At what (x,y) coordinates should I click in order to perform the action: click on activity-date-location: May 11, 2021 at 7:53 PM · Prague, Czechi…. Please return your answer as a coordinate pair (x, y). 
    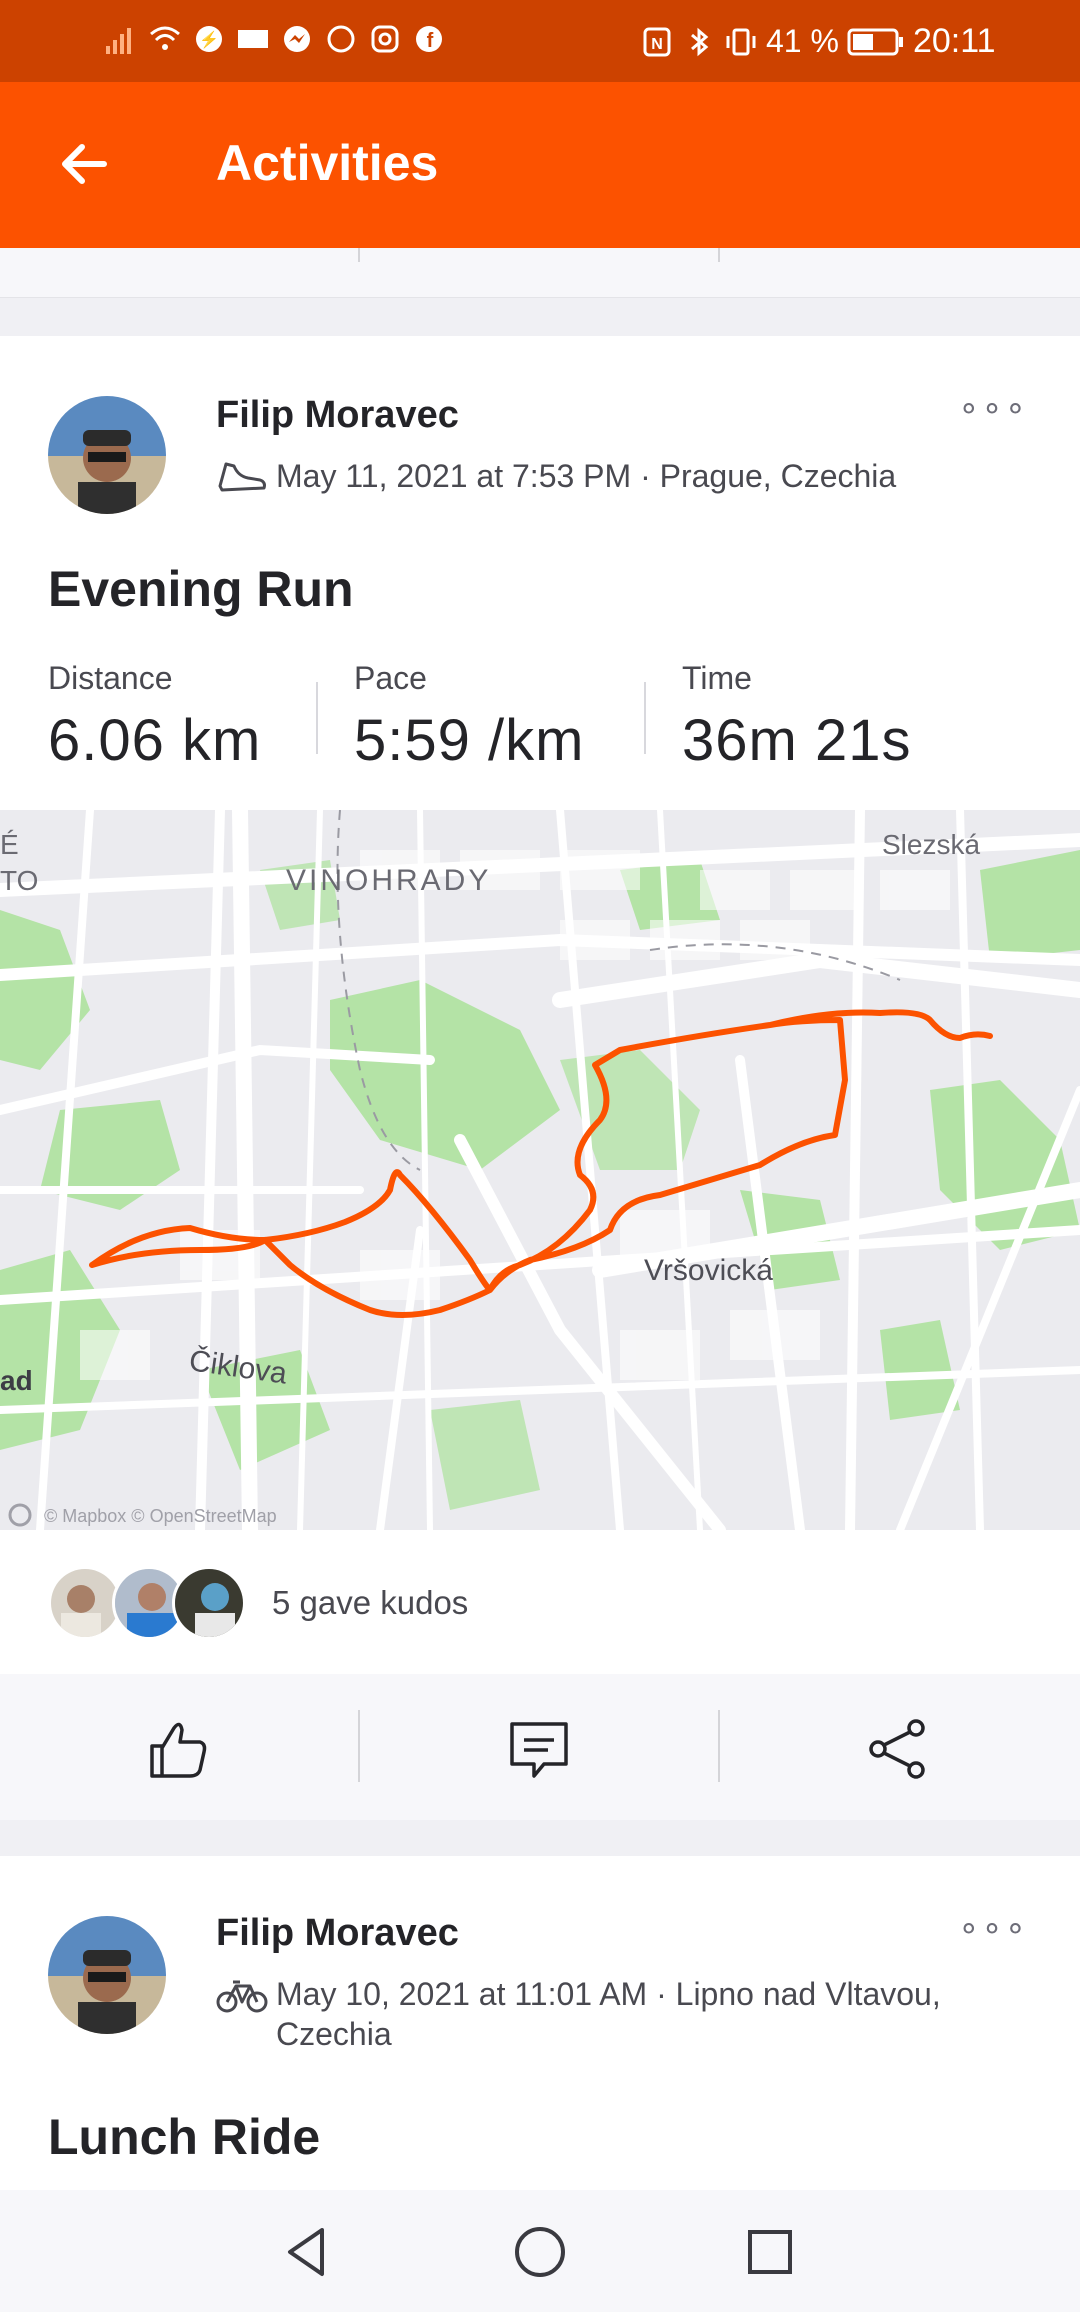
    Looking at the image, I should click on (586, 476).